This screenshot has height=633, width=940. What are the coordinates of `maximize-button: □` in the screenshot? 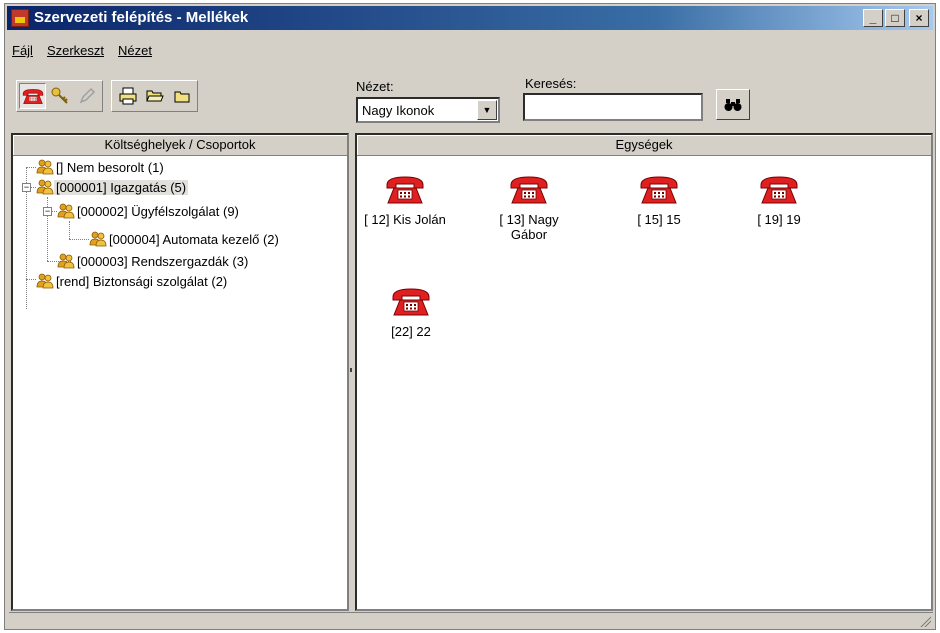 It's located at (895, 18).